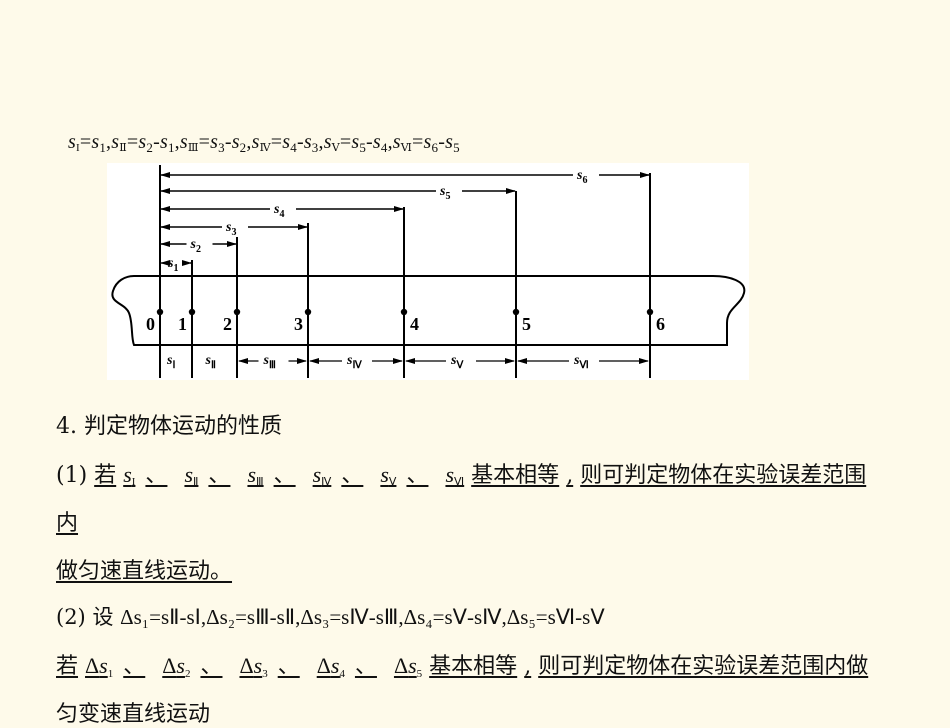  What do you see at coordinates (170, 362) in the screenshot?
I see `segment-label: sⅠ` at bounding box center [170, 362].